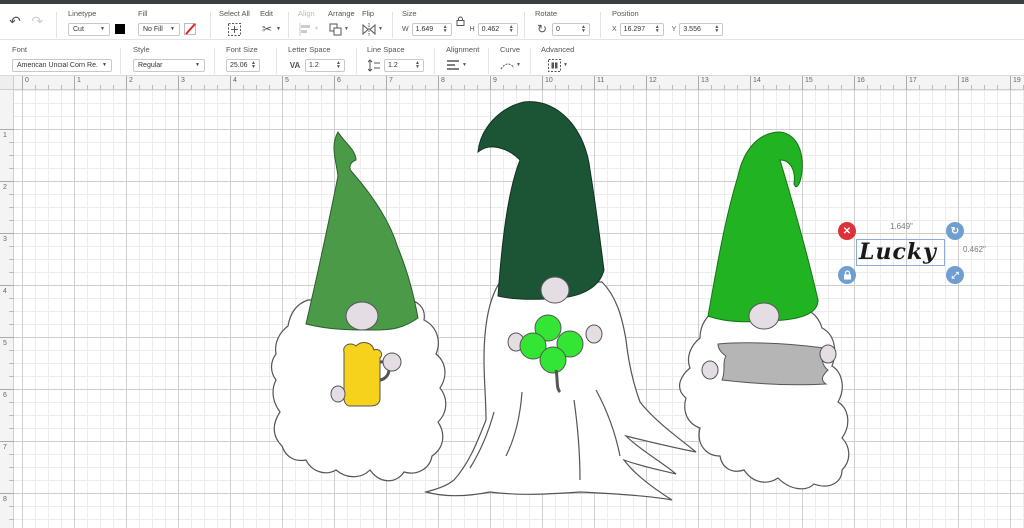  I want to click on width-input: 1.649 ▲ ▼, so click(431, 29).